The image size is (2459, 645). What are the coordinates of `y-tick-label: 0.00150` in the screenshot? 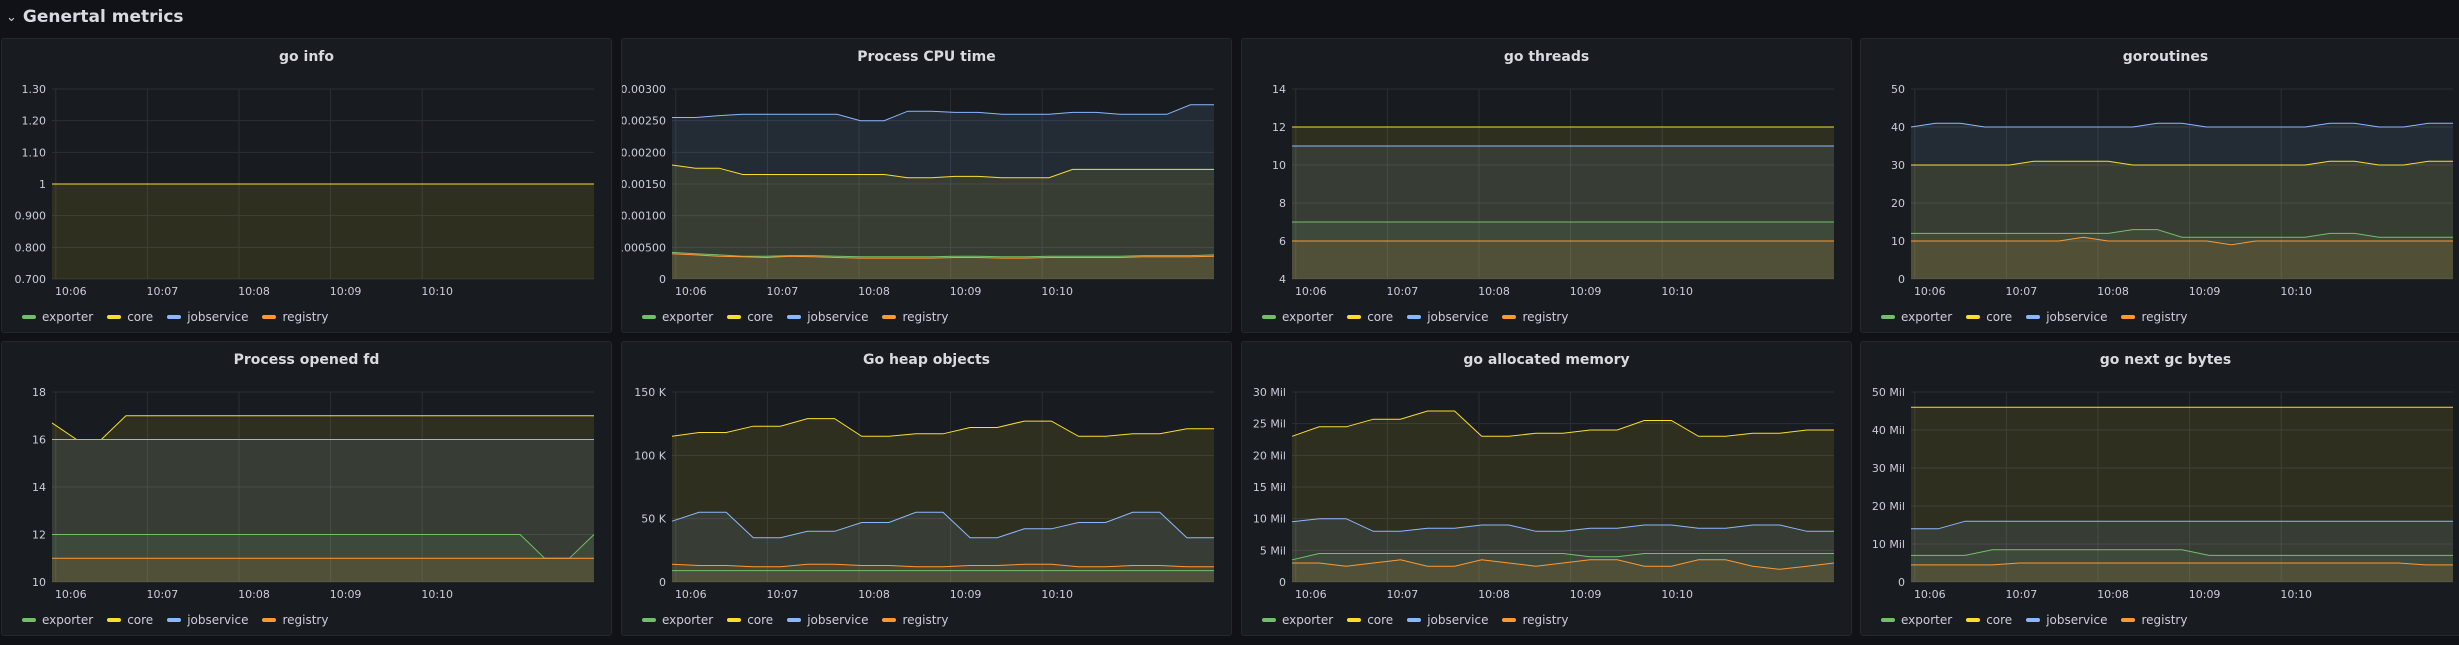 It's located at (644, 184).